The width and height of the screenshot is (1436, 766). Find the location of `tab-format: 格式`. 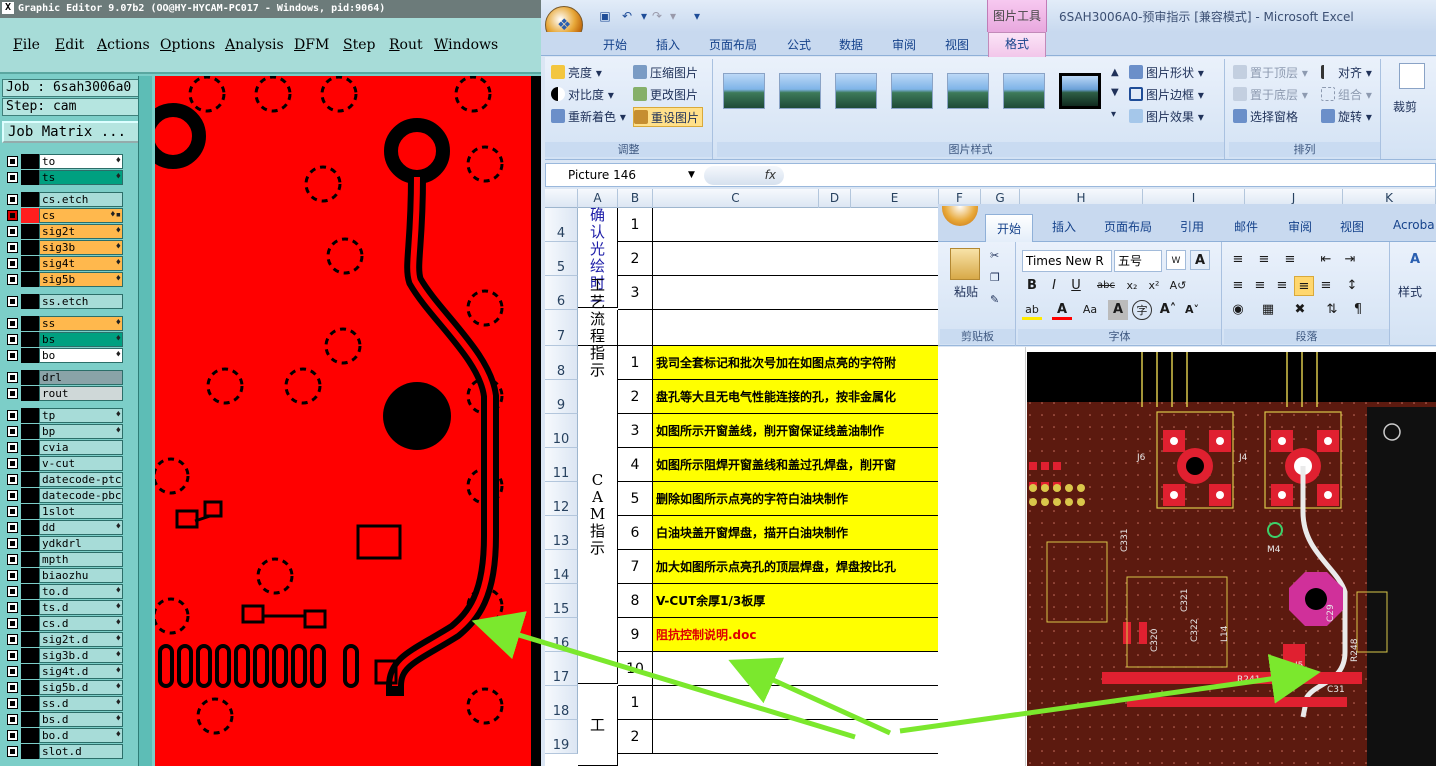

tab-format: 格式 is located at coordinates (1017, 44).